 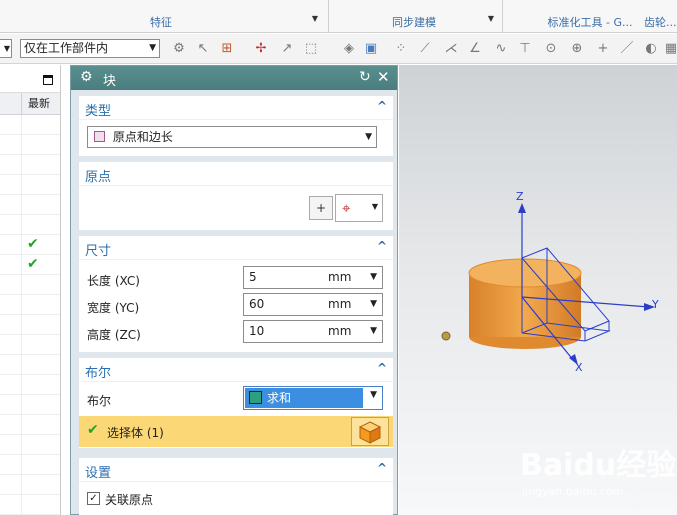 What do you see at coordinates (287, 49) in the screenshot?
I see `cursor-icon: ↗` at bounding box center [287, 49].